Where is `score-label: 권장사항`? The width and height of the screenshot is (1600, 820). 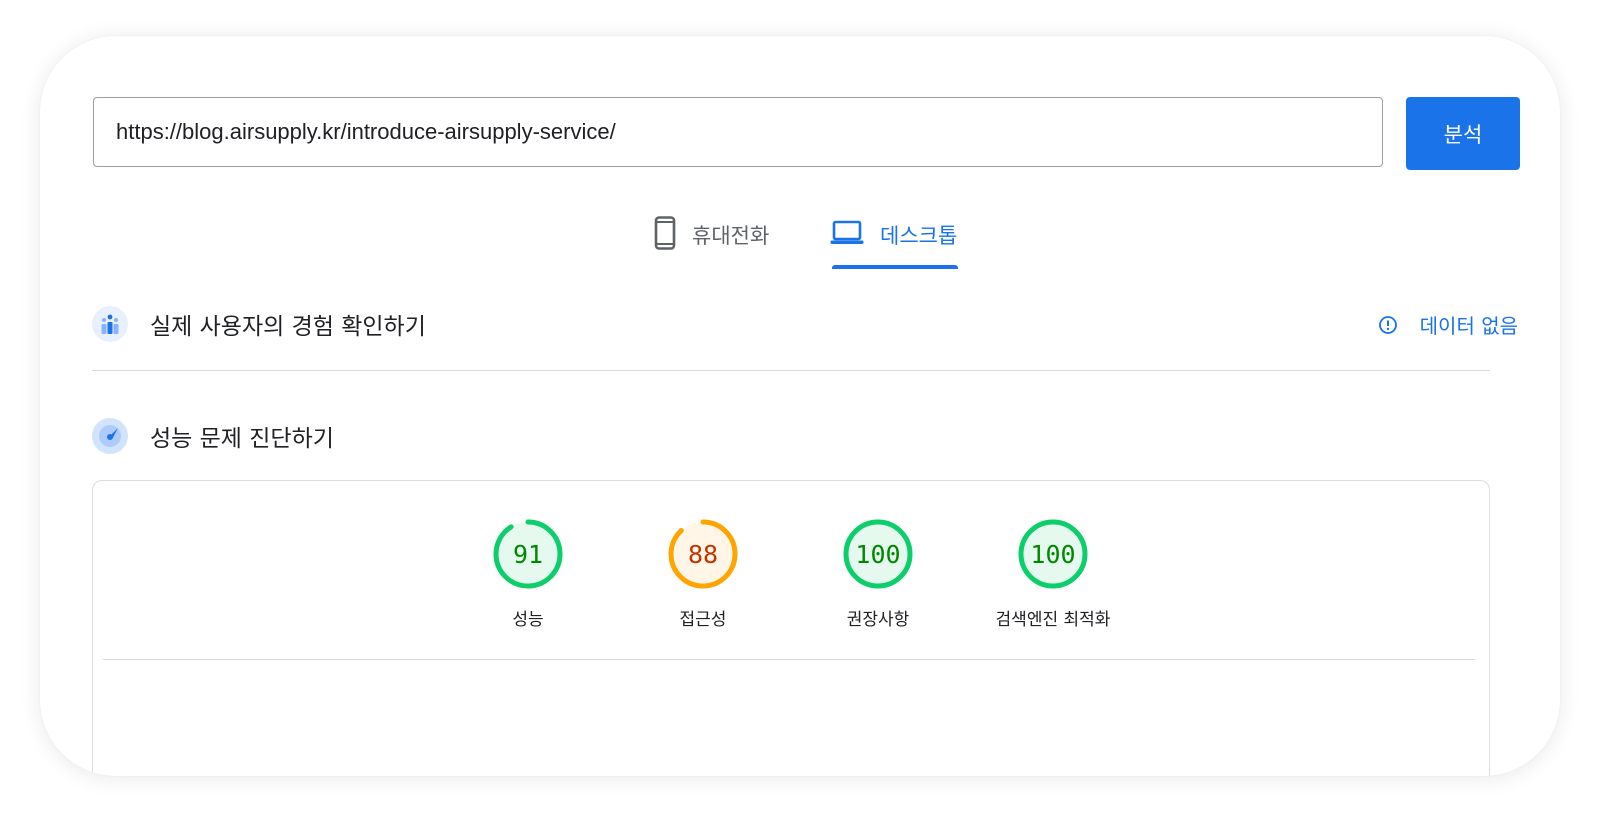 score-label: 권장사항 is located at coordinates (878, 620).